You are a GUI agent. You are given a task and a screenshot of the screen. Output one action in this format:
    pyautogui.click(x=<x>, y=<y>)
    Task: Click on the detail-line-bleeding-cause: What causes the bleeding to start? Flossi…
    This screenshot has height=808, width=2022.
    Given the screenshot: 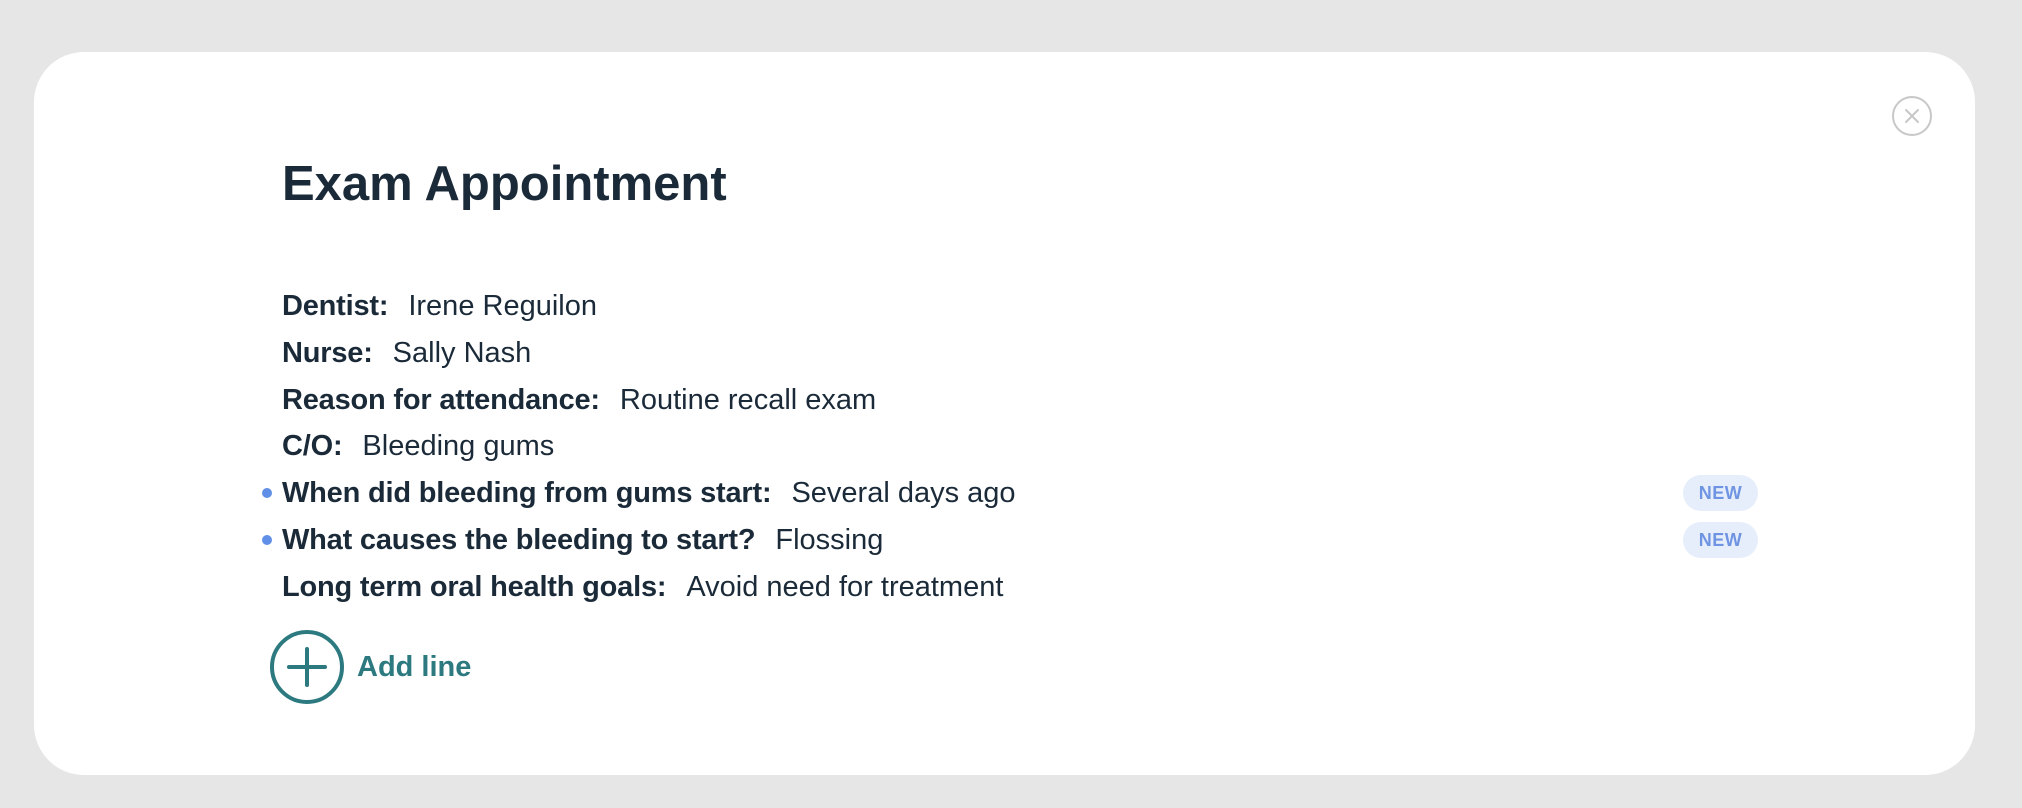 What is the action you would take?
    pyautogui.click(x=1010, y=540)
    